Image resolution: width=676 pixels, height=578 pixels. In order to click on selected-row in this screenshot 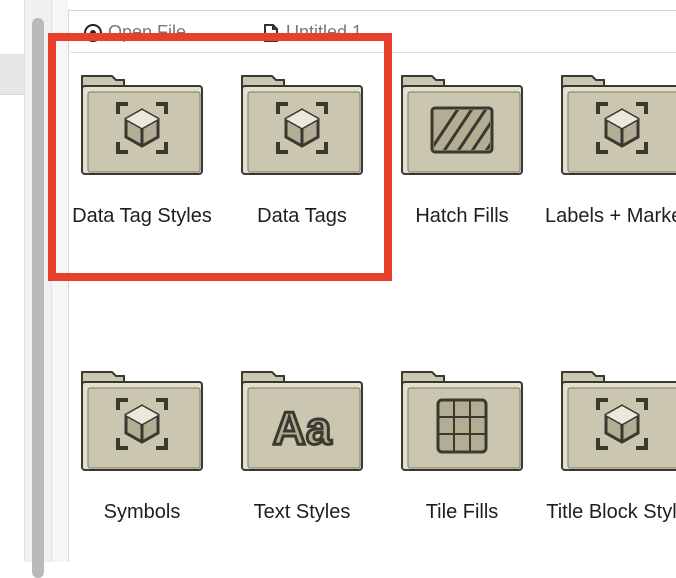, I will do `click(12, 74)`.